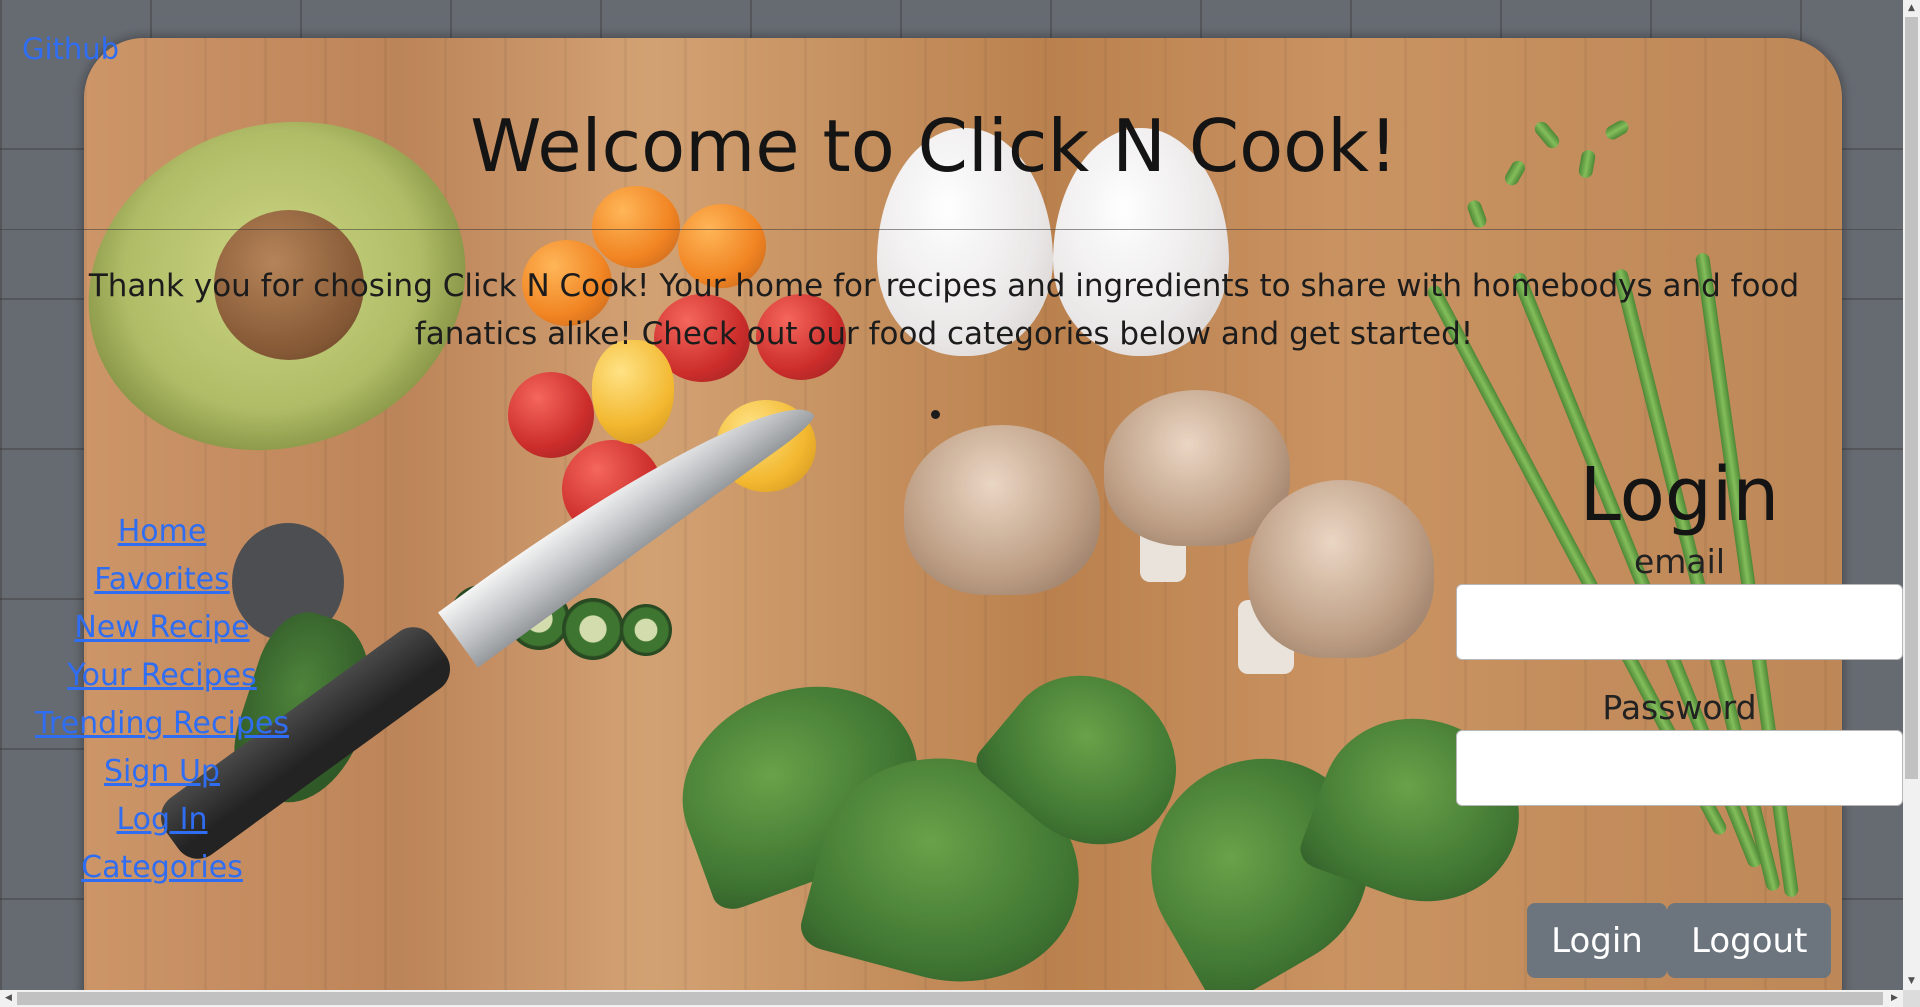 The image size is (1920, 1007). I want to click on password-input, so click(1679, 768).